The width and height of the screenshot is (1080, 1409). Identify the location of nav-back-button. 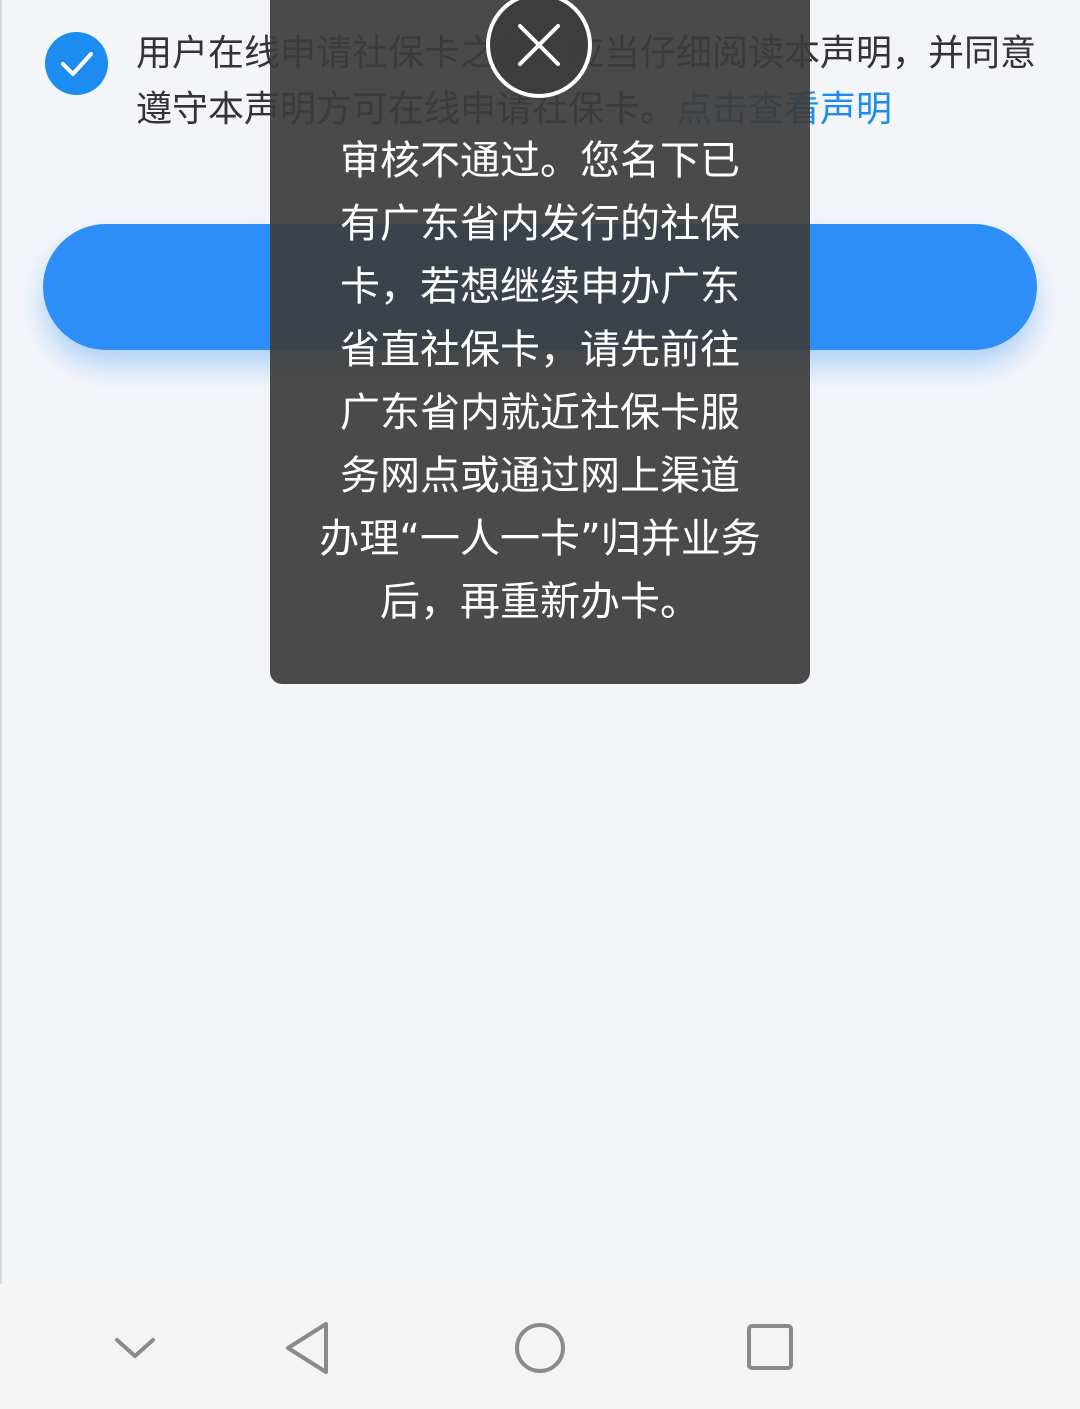
(308, 1348).